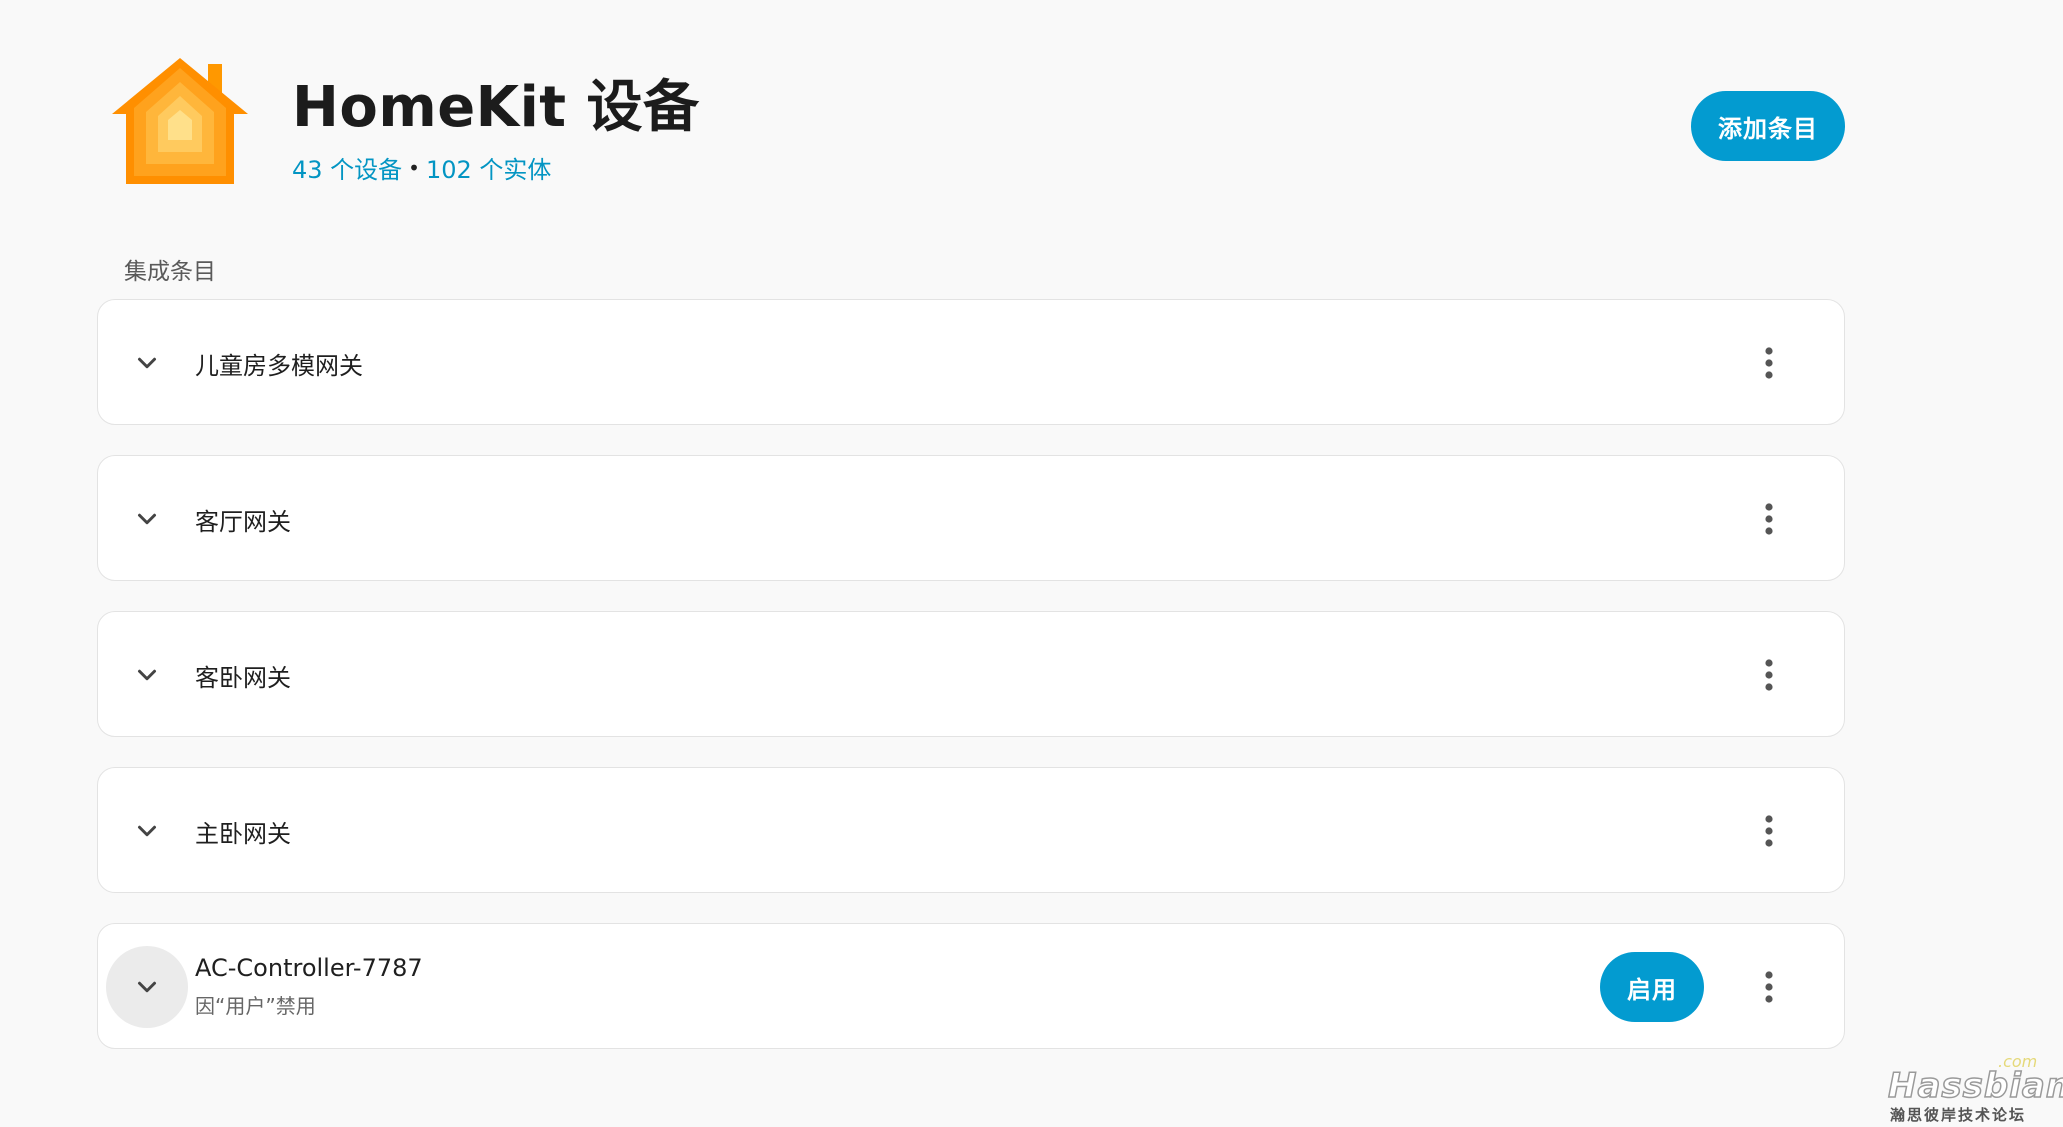 The width and height of the screenshot is (2063, 1127). Describe the element at coordinates (971, 830) in the screenshot. I see `integration-entry: 主卧网关` at that location.